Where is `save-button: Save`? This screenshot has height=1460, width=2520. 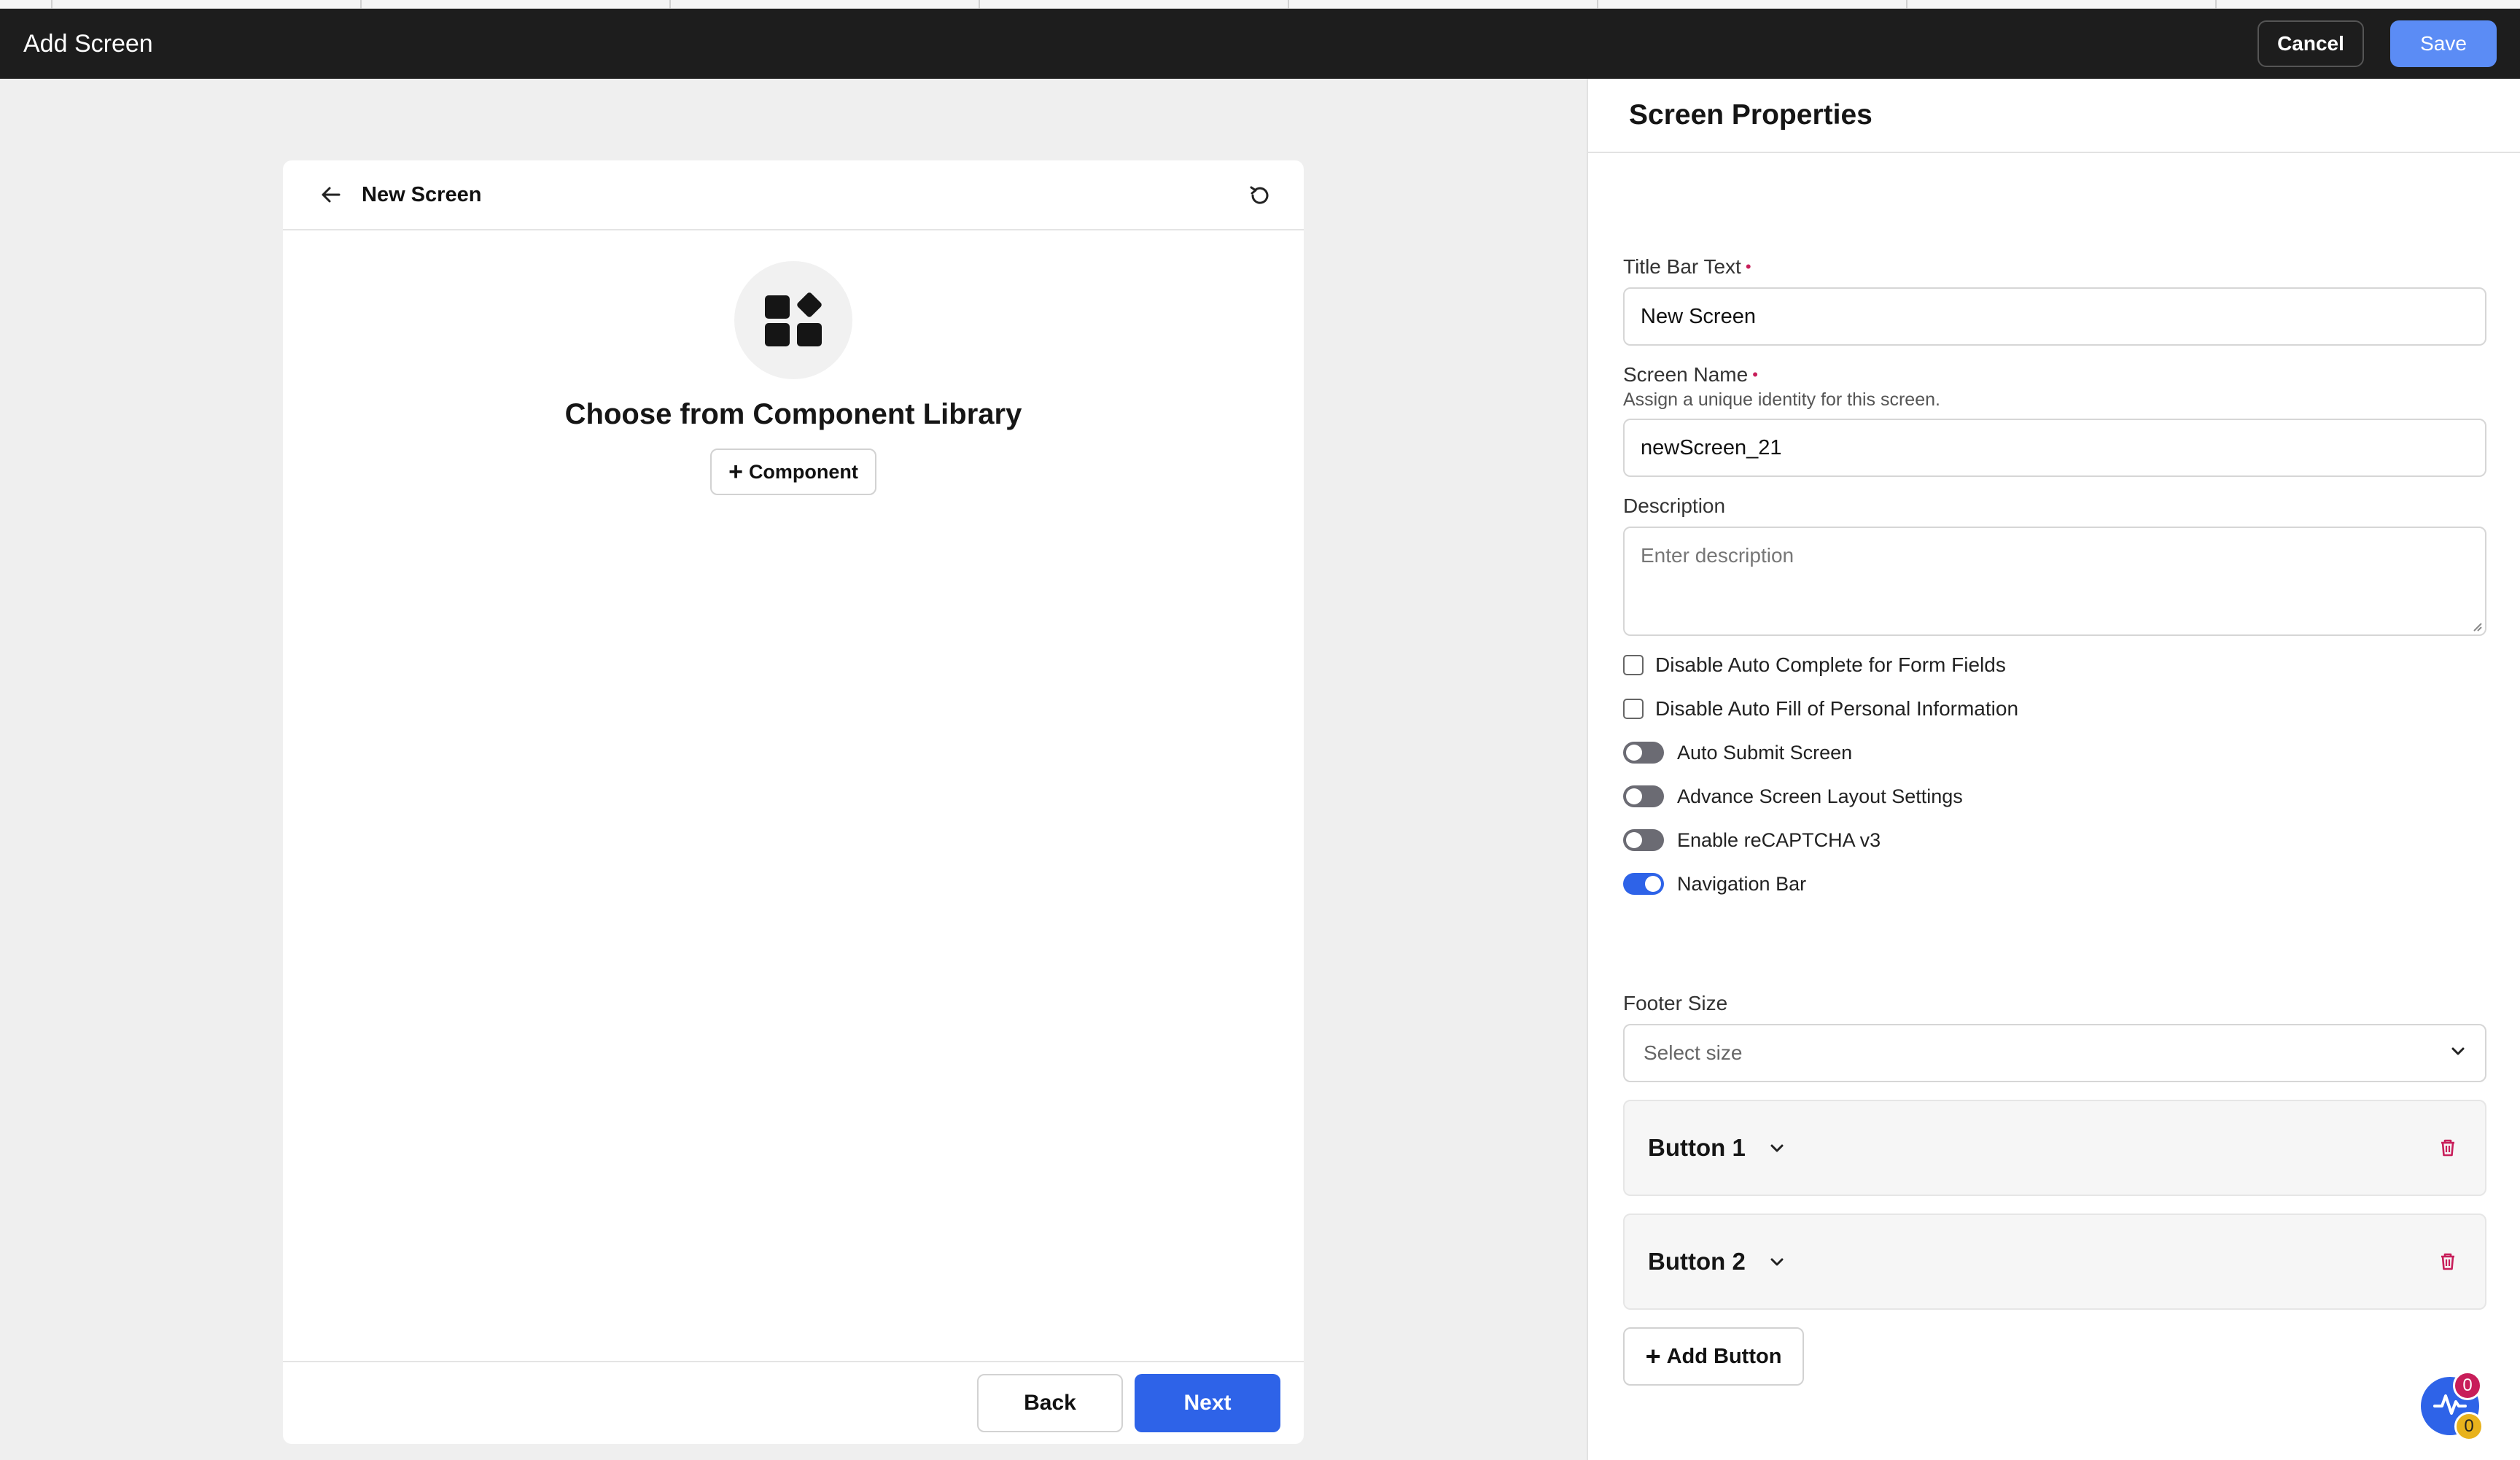
save-button: Save is located at coordinates (2443, 43).